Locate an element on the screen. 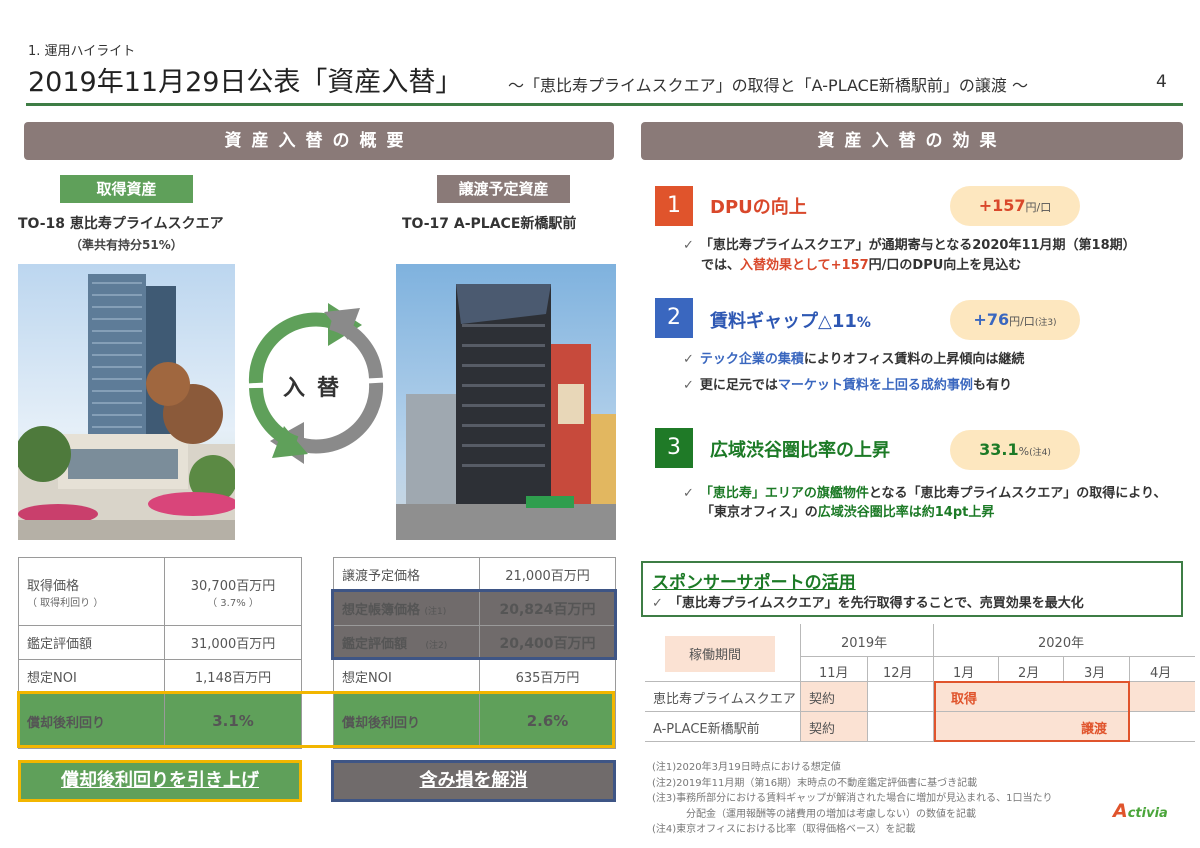 Image resolution: width=1200 pixels, height=848 pixels. effect-2-number: 2 is located at coordinates (674, 318).